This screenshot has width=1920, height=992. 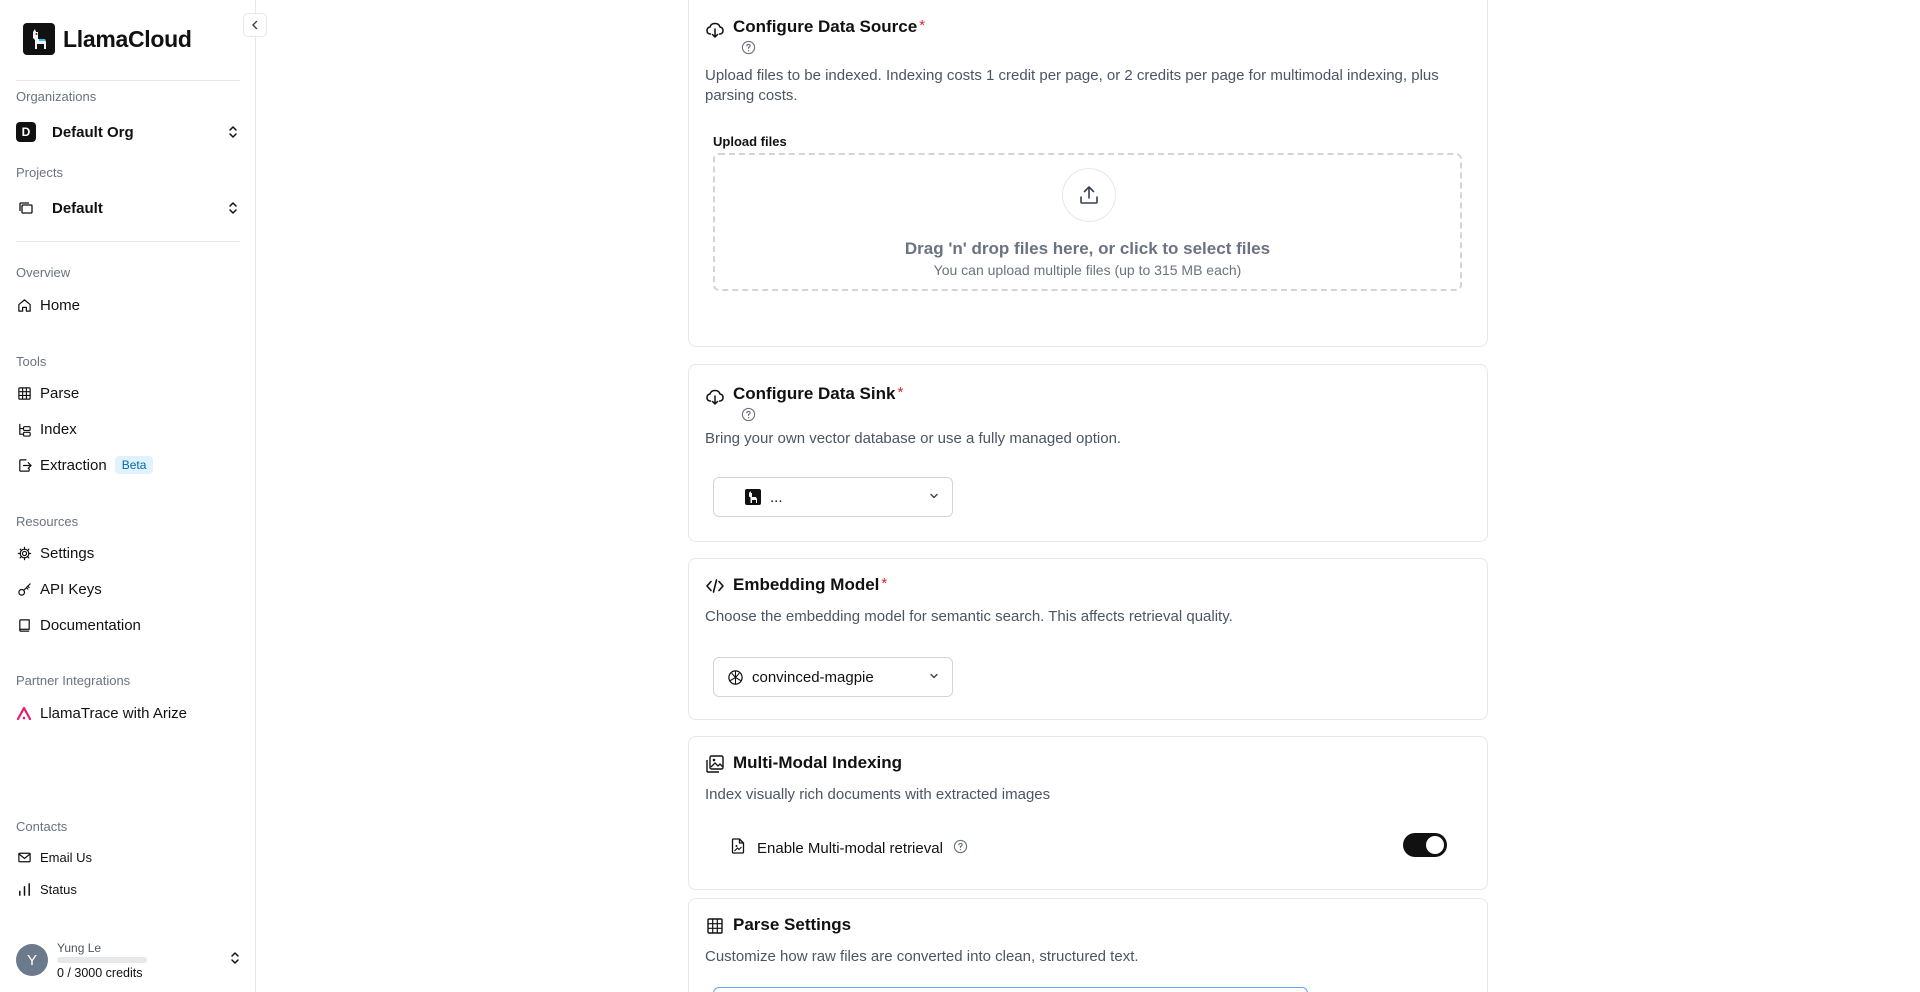 I want to click on resources-label: Resources, so click(x=47, y=521).